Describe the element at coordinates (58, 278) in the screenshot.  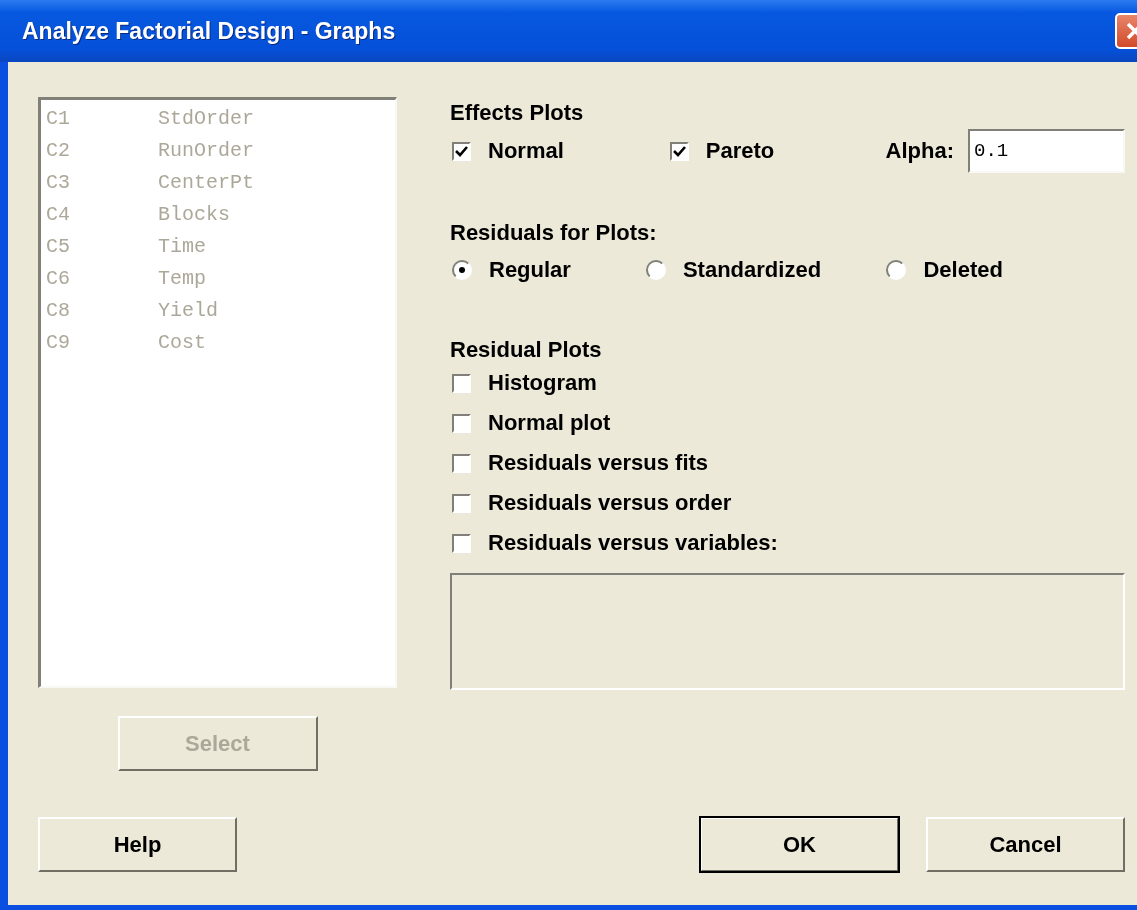
I see `column-id: C6` at that location.